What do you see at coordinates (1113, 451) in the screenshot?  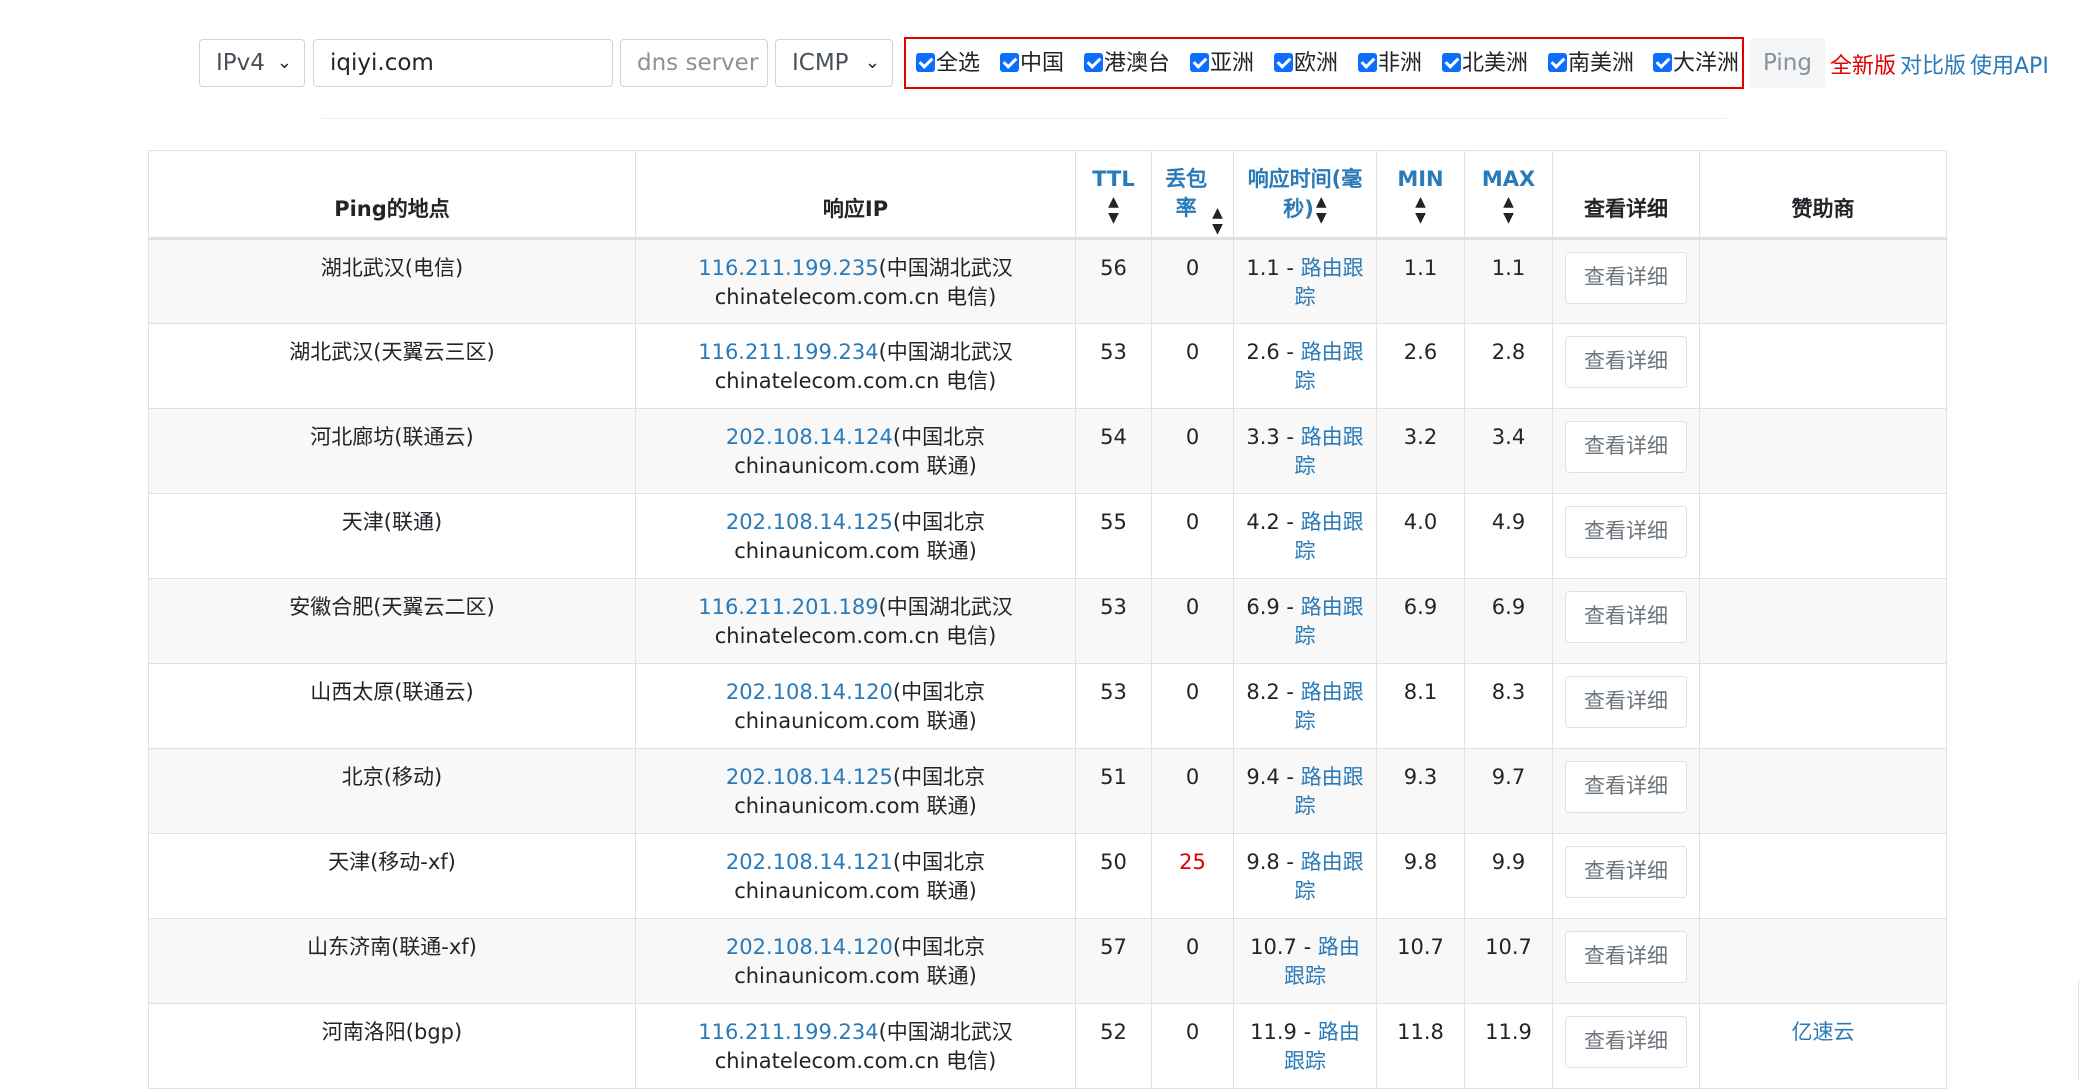 I see `cell-ttl: 54` at bounding box center [1113, 451].